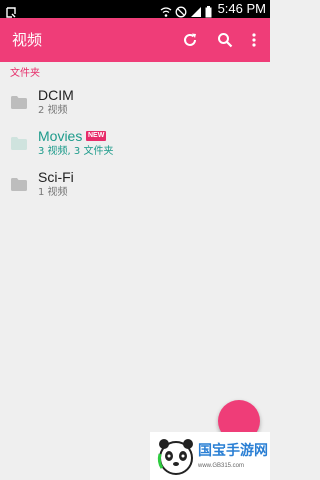  Describe the element at coordinates (166, 10) in the screenshot. I see `wifi-icon` at that location.